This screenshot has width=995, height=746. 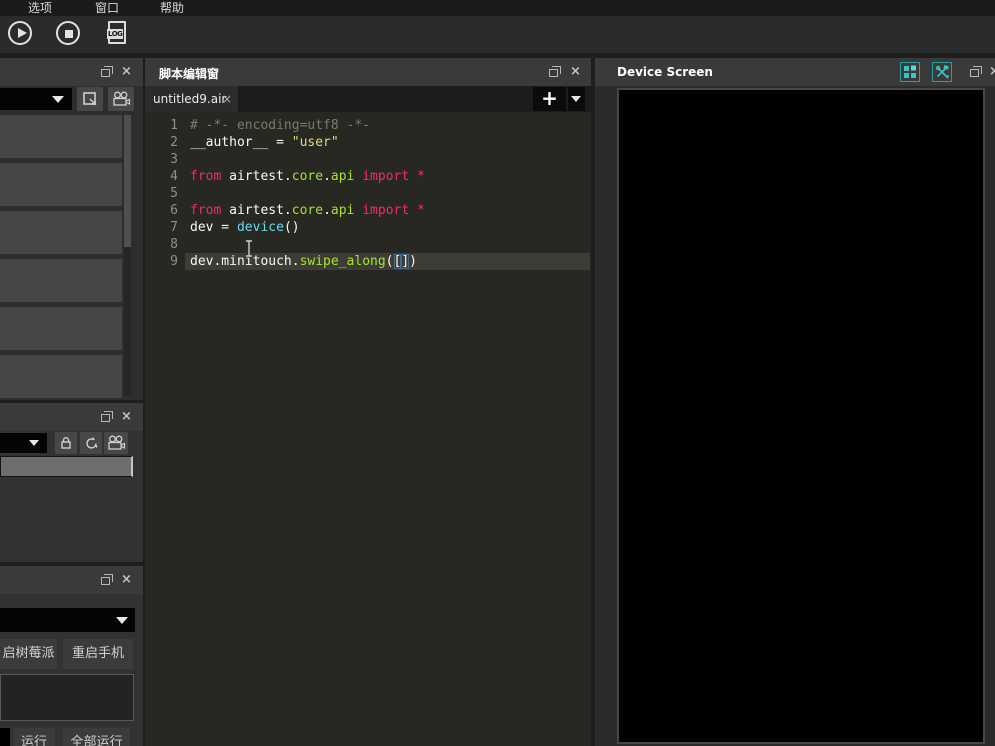 I want to click on code-line: 6 from airtest.core.api import *, so click(x=368, y=210).